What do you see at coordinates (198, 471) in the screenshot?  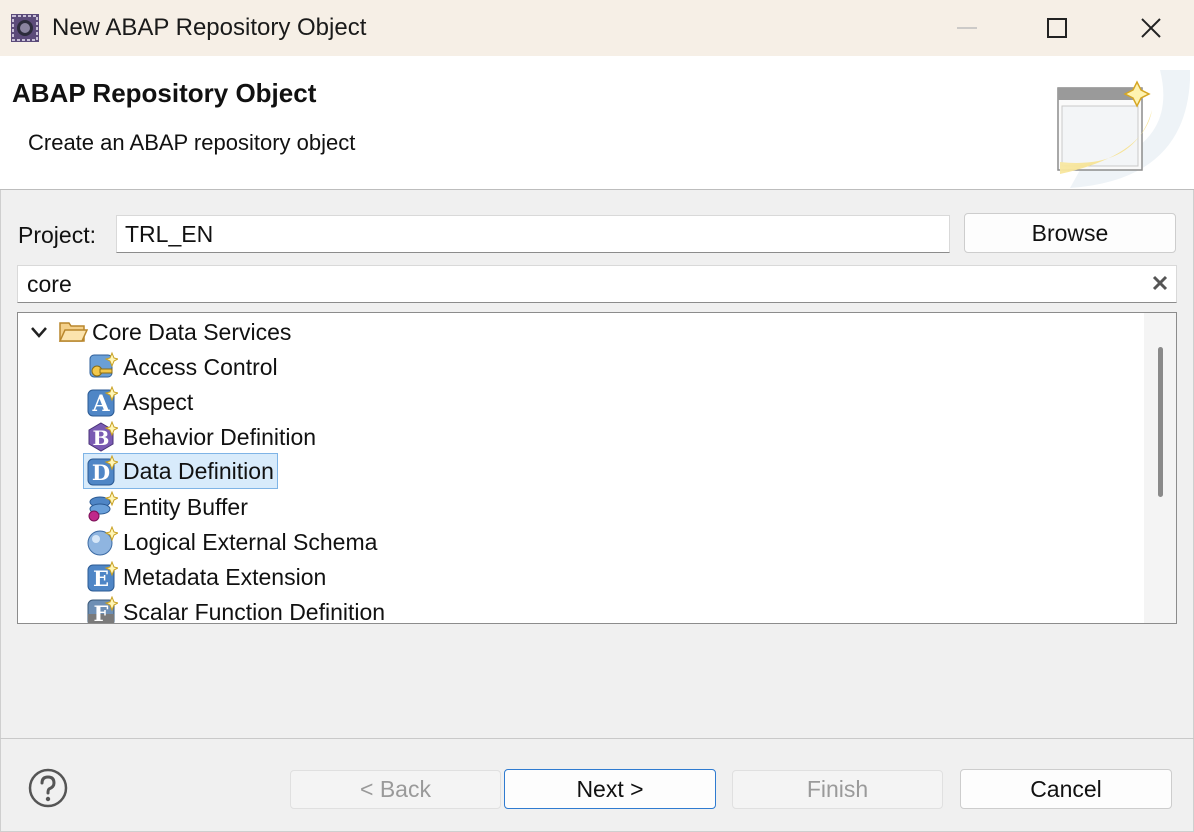 I see `tree-item-label: Data Definition` at bounding box center [198, 471].